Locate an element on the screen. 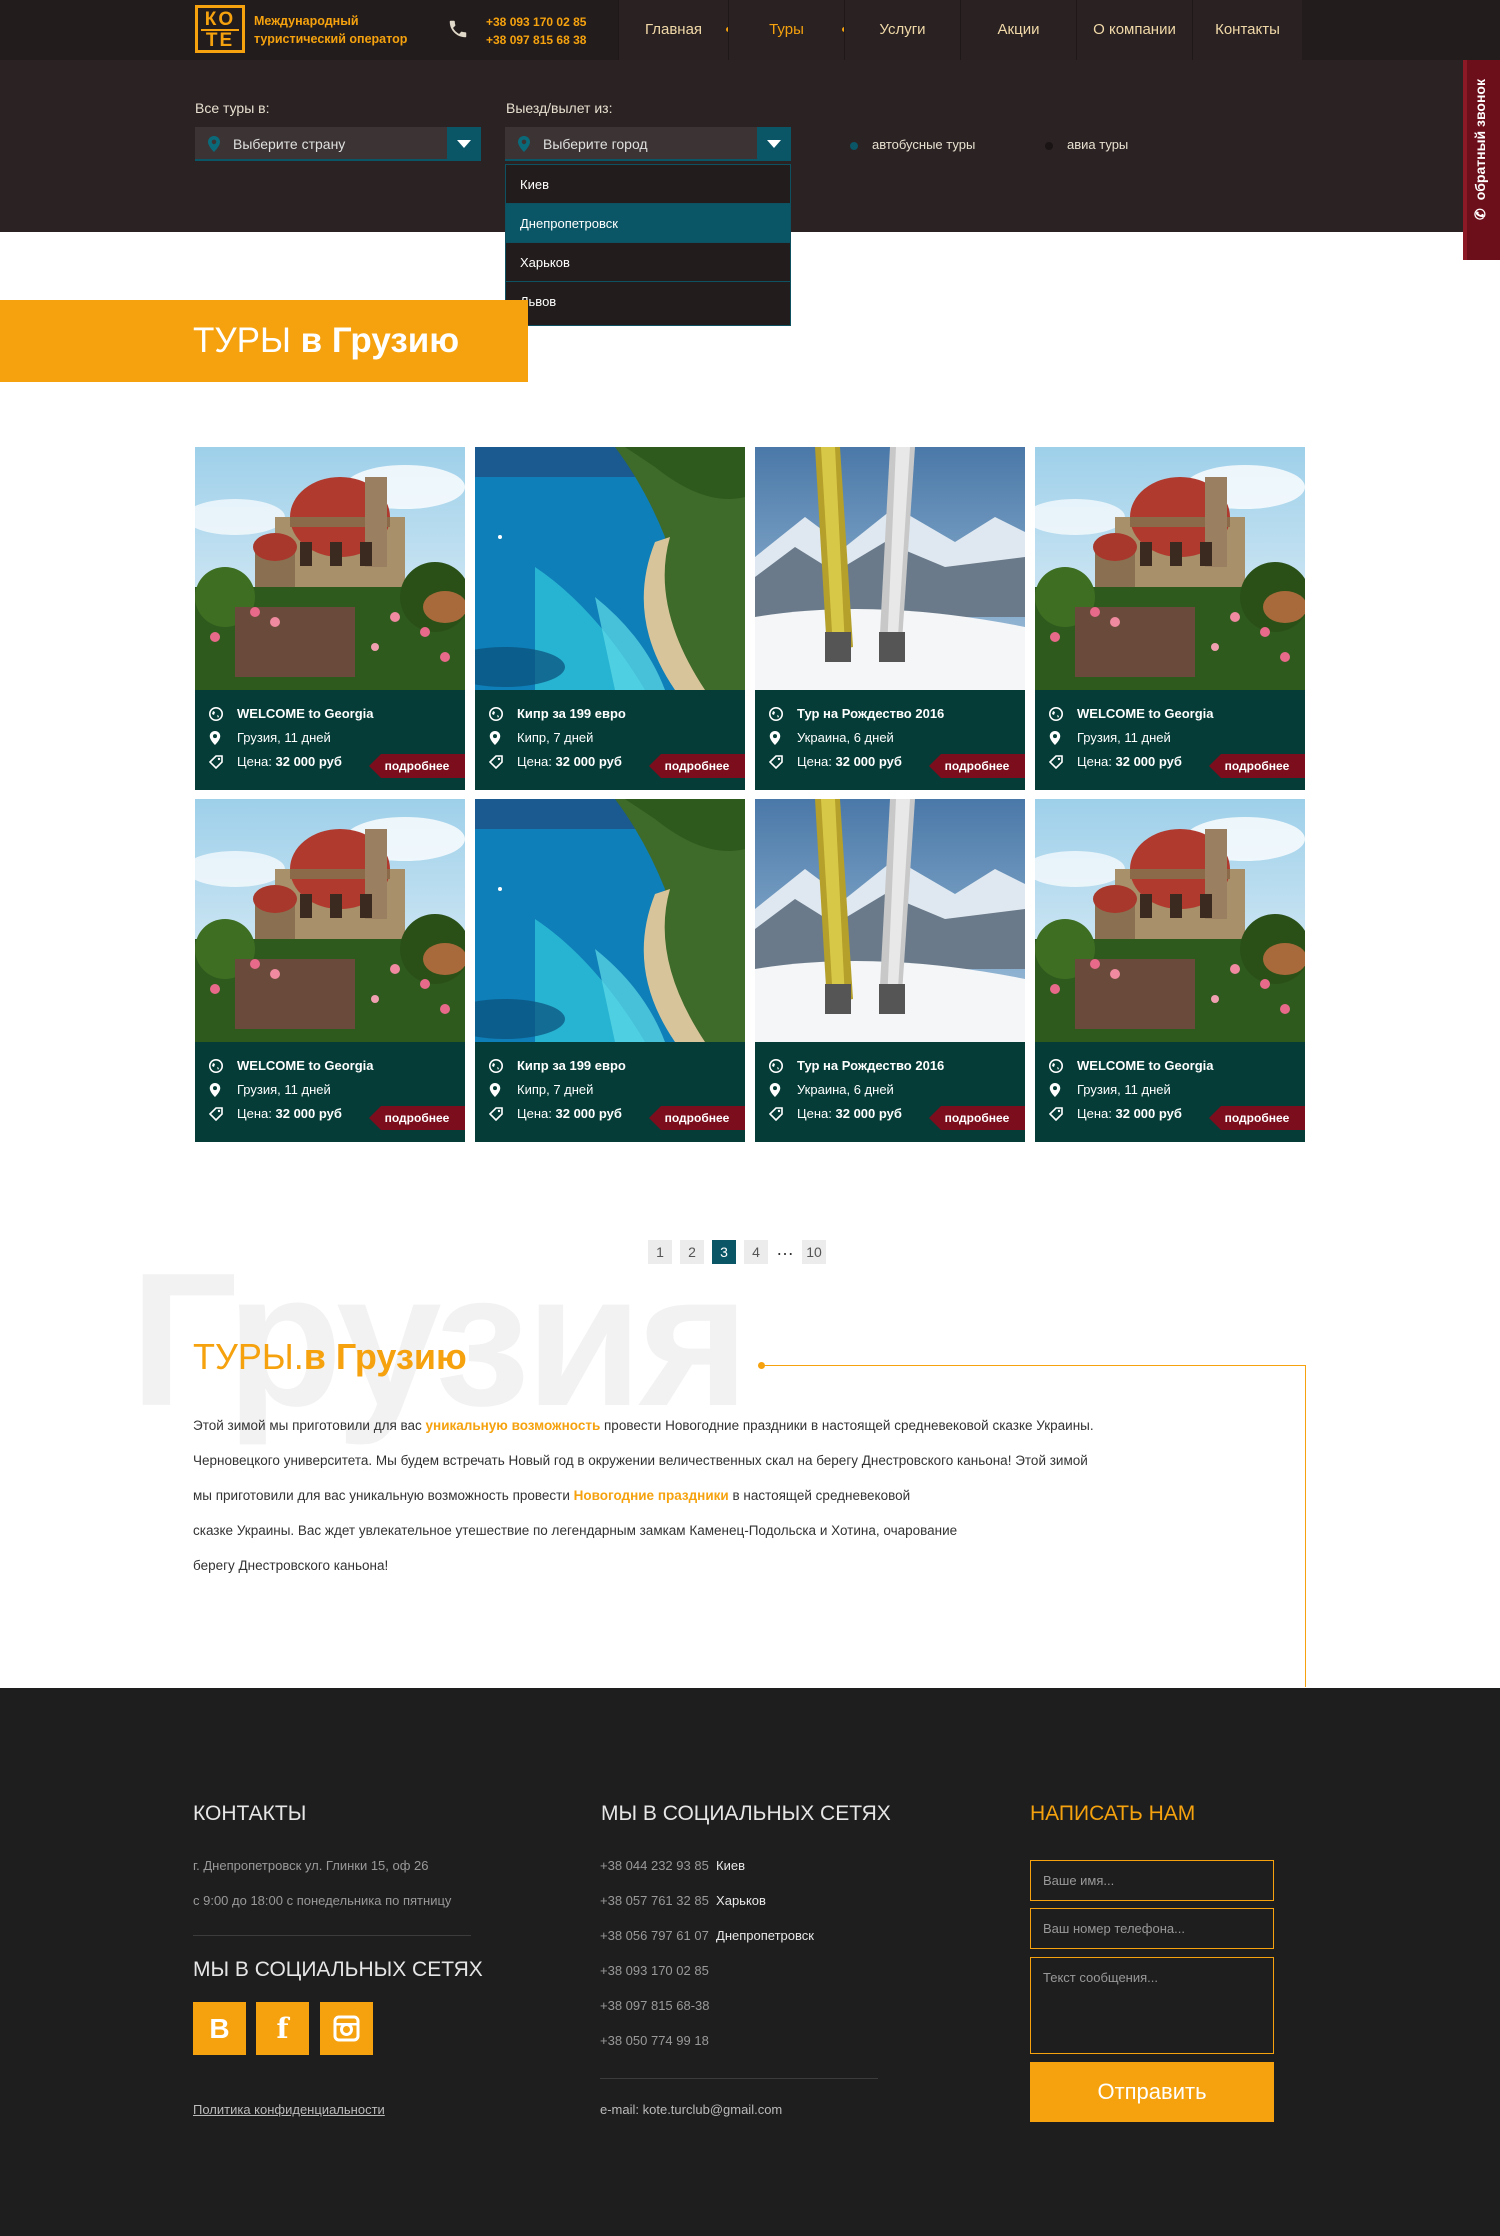 The image size is (1500, 2236). footer-social-title-2: МЫ В СОЦИАЛЬНЫХ СЕТЯХ is located at coordinates (746, 1813).